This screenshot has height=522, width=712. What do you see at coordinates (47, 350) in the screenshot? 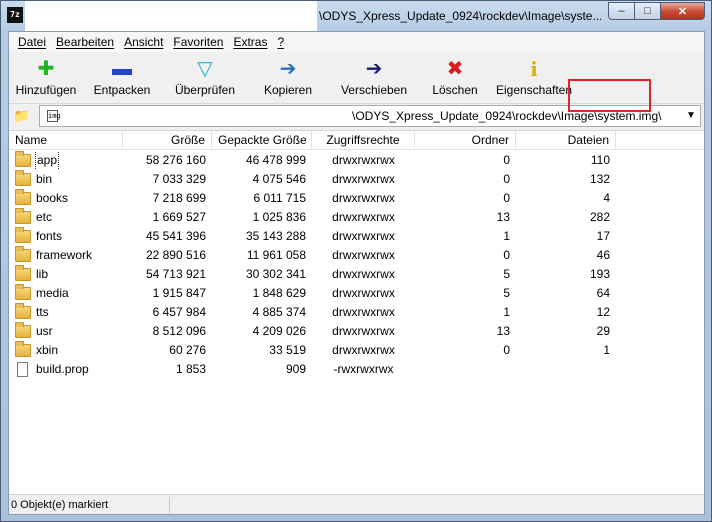
I see `file-name: xbin` at bounding box center [47, 350].